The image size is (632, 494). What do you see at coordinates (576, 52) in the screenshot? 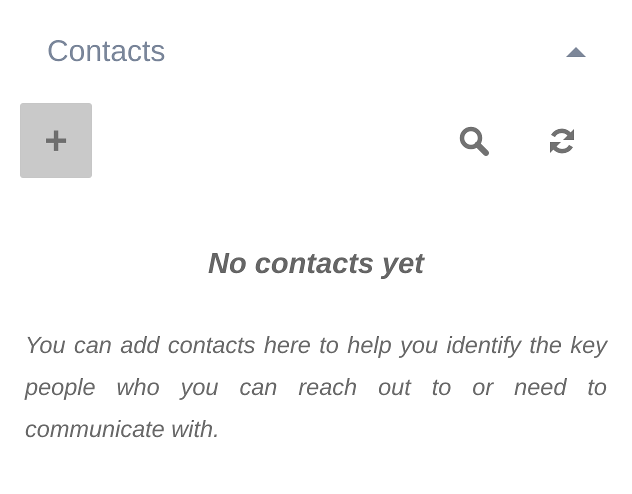
I see `collapse-caret-icon` at bounding box center [576, 52].